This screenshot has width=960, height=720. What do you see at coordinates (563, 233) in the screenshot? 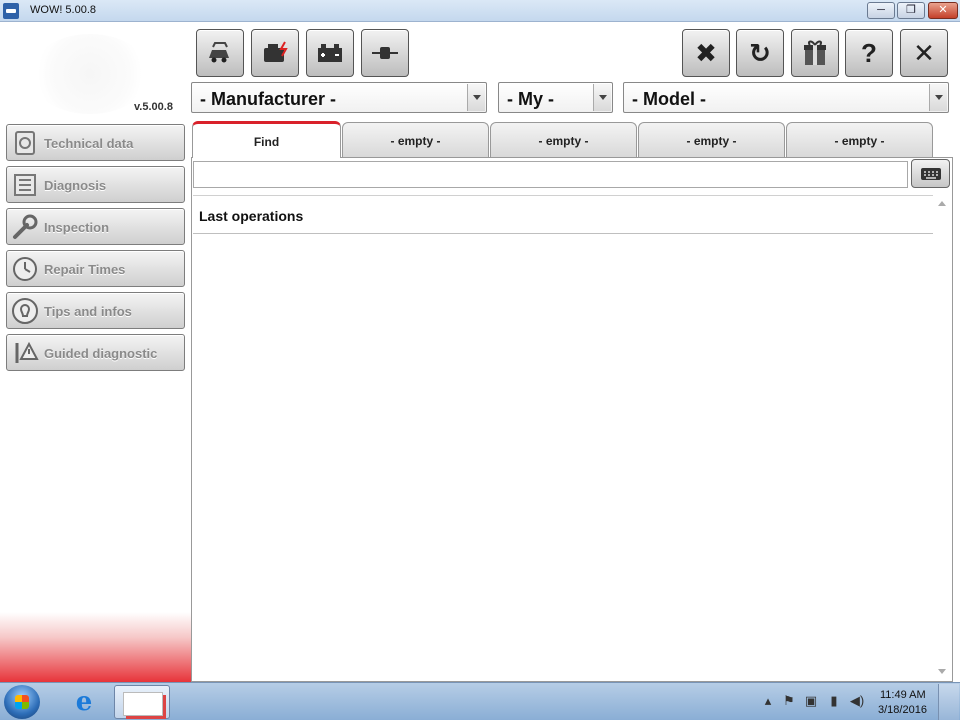
I see `divider` at bounding box center [563, 233].